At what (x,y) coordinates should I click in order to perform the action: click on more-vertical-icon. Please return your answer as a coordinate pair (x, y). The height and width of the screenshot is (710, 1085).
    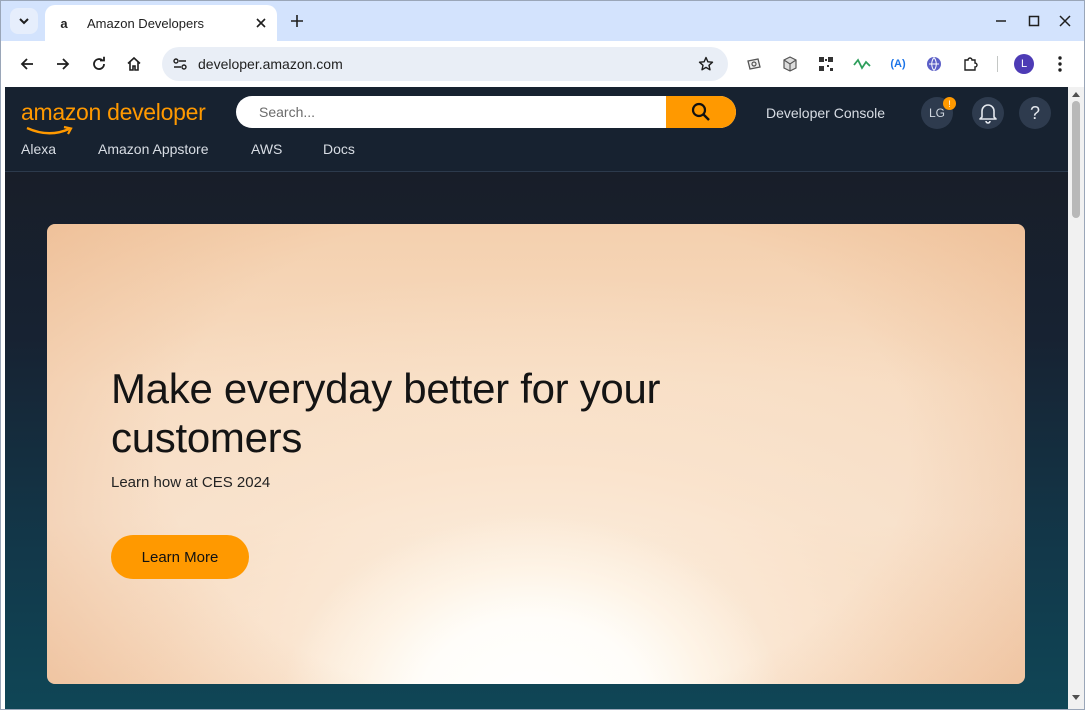
    Looking at the image, I should click on (1060, 64).